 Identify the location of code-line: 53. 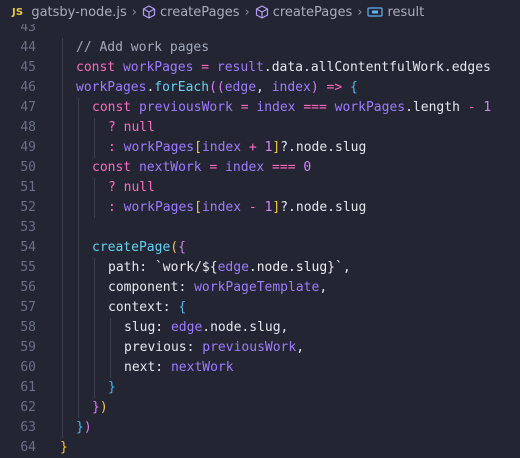
(260, 228).